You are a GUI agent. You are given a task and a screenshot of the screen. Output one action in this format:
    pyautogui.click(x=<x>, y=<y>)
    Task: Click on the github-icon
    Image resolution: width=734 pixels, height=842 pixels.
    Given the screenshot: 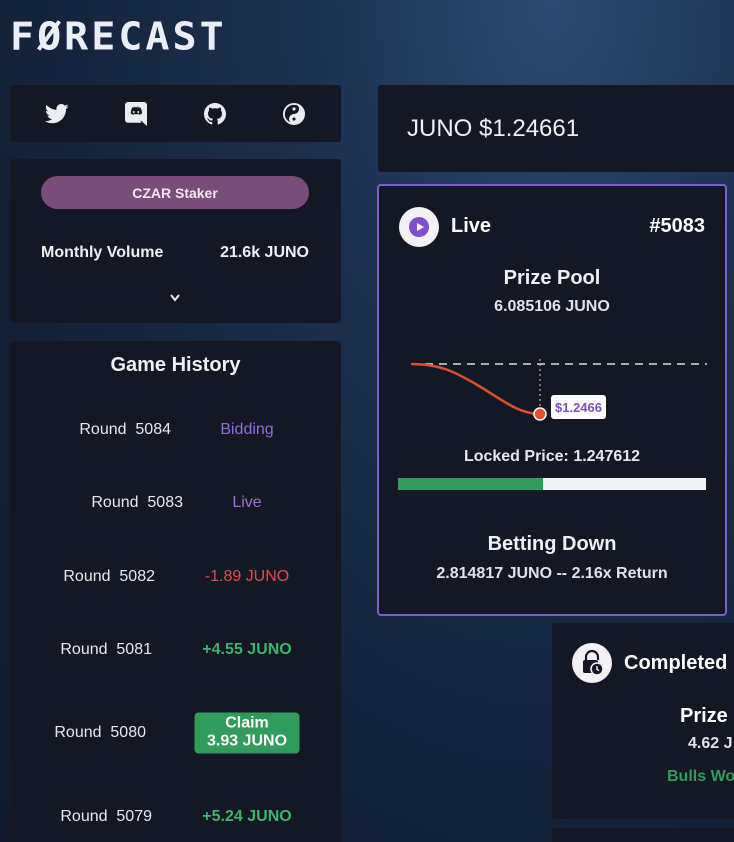 What is the action you would take?
    pyautogui.click(x=215, y=114)
    